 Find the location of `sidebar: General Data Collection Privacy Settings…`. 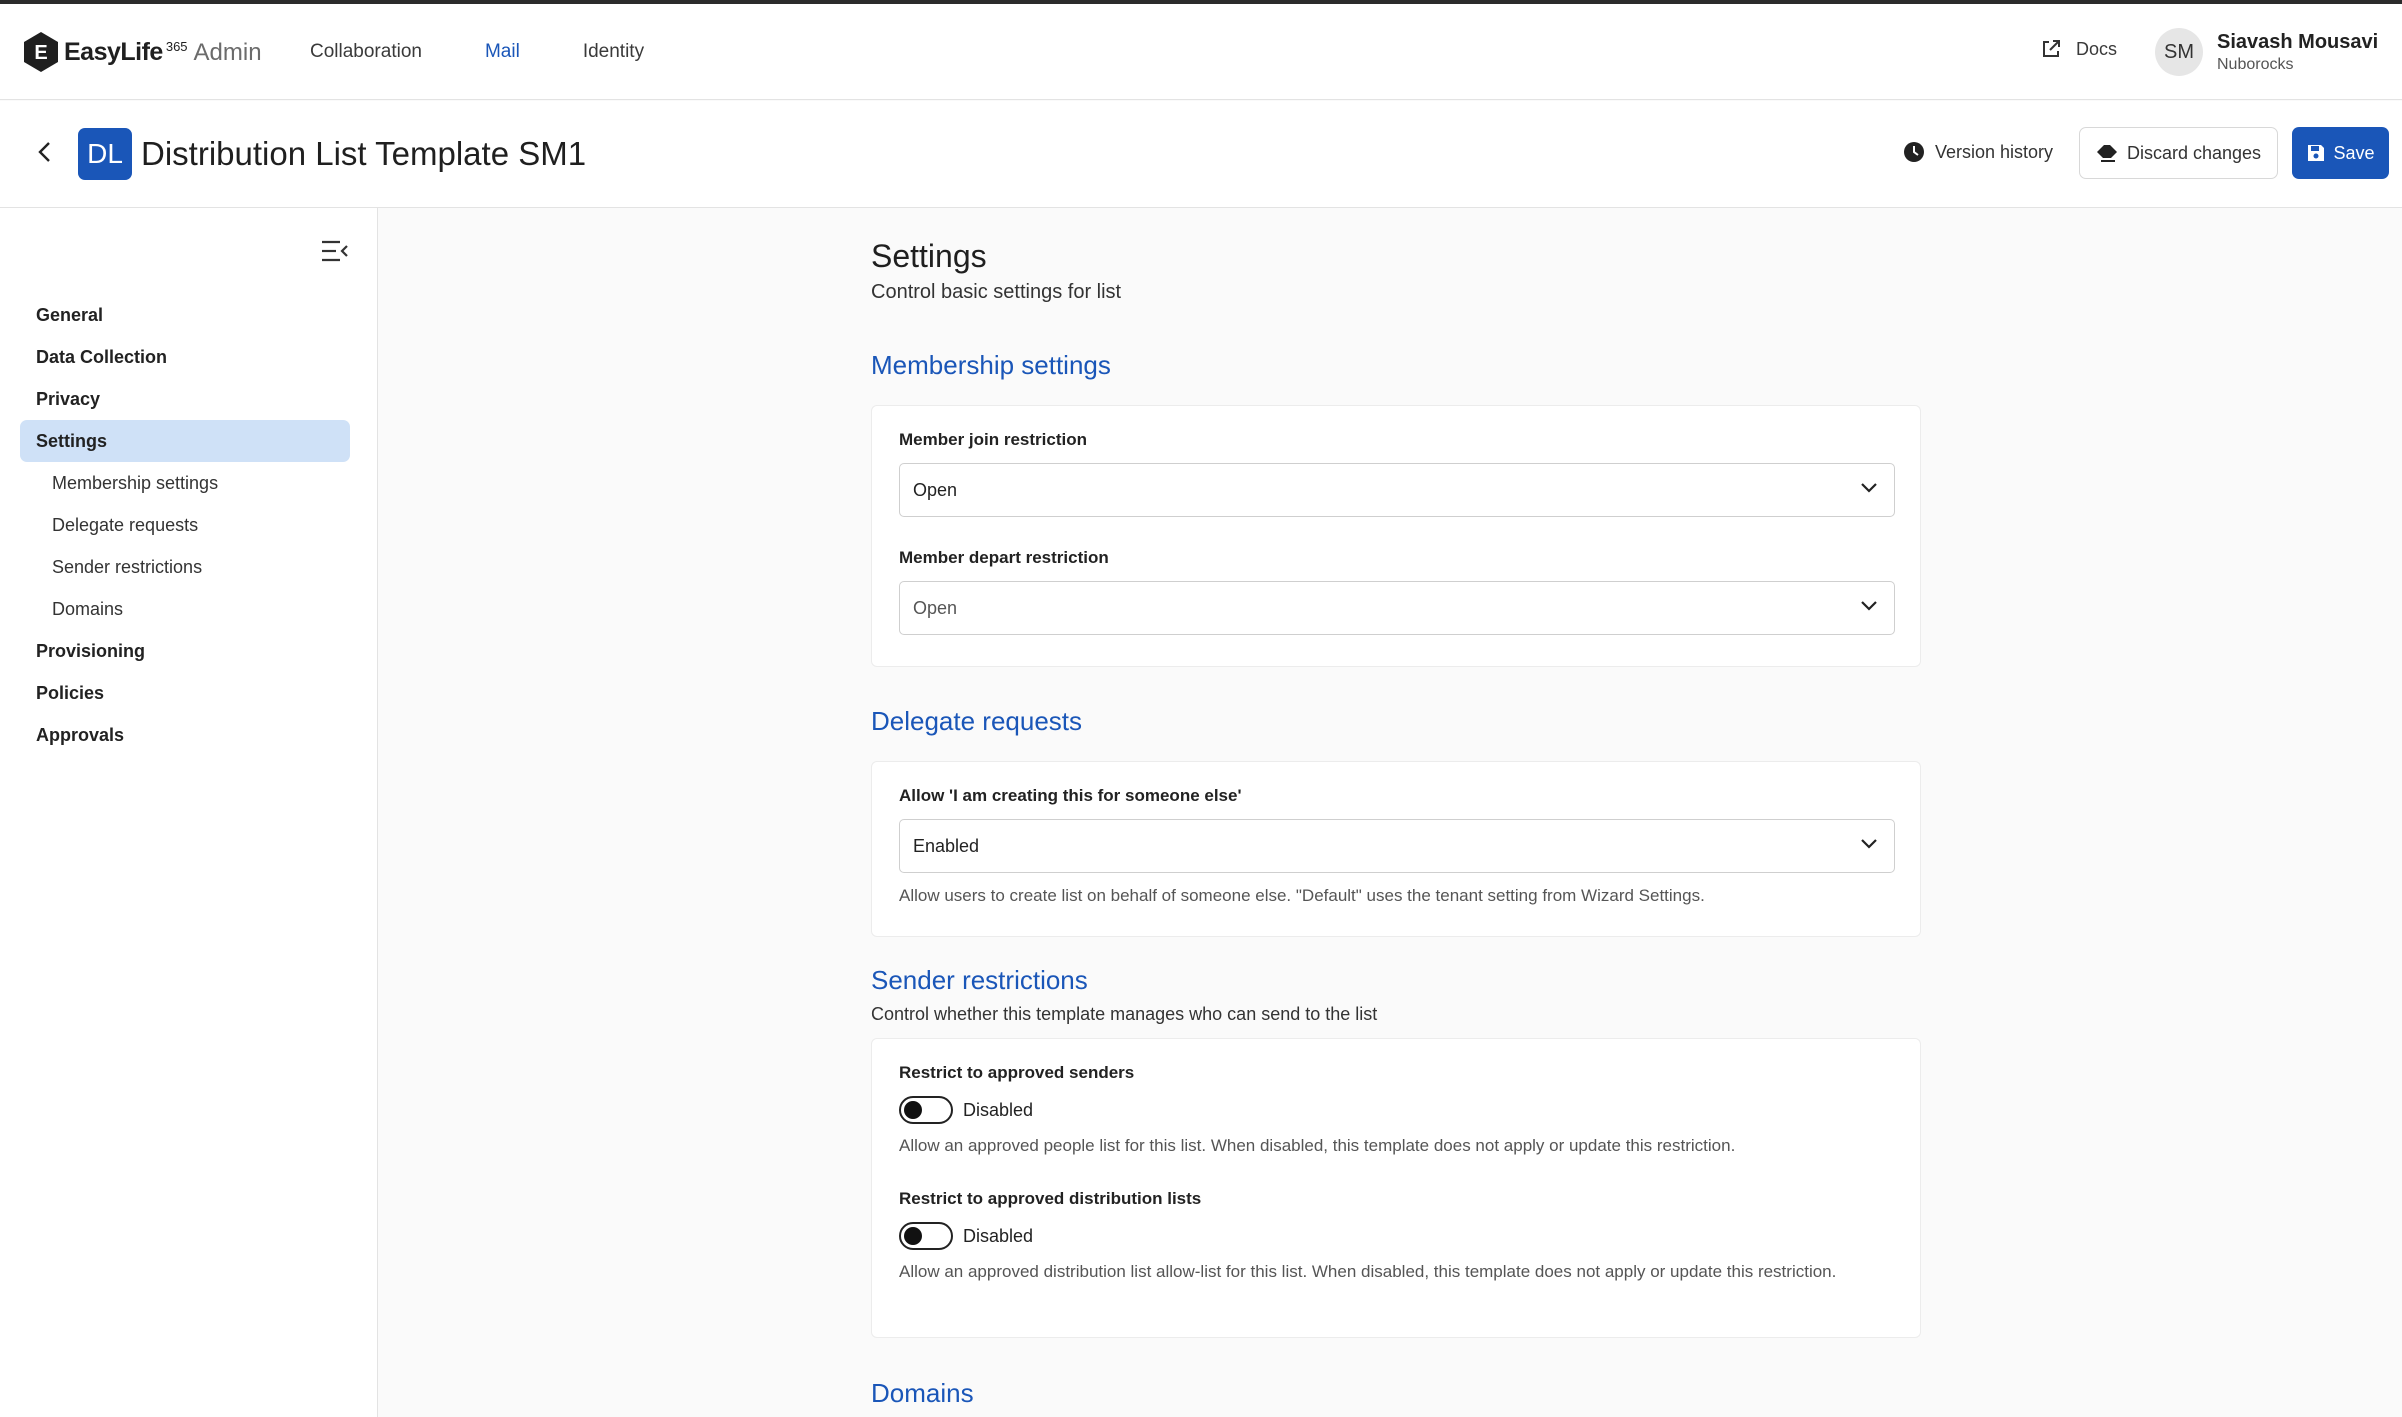

sidebar: General Data Collection Privacy Settings… is located at coordinates (189, 812).